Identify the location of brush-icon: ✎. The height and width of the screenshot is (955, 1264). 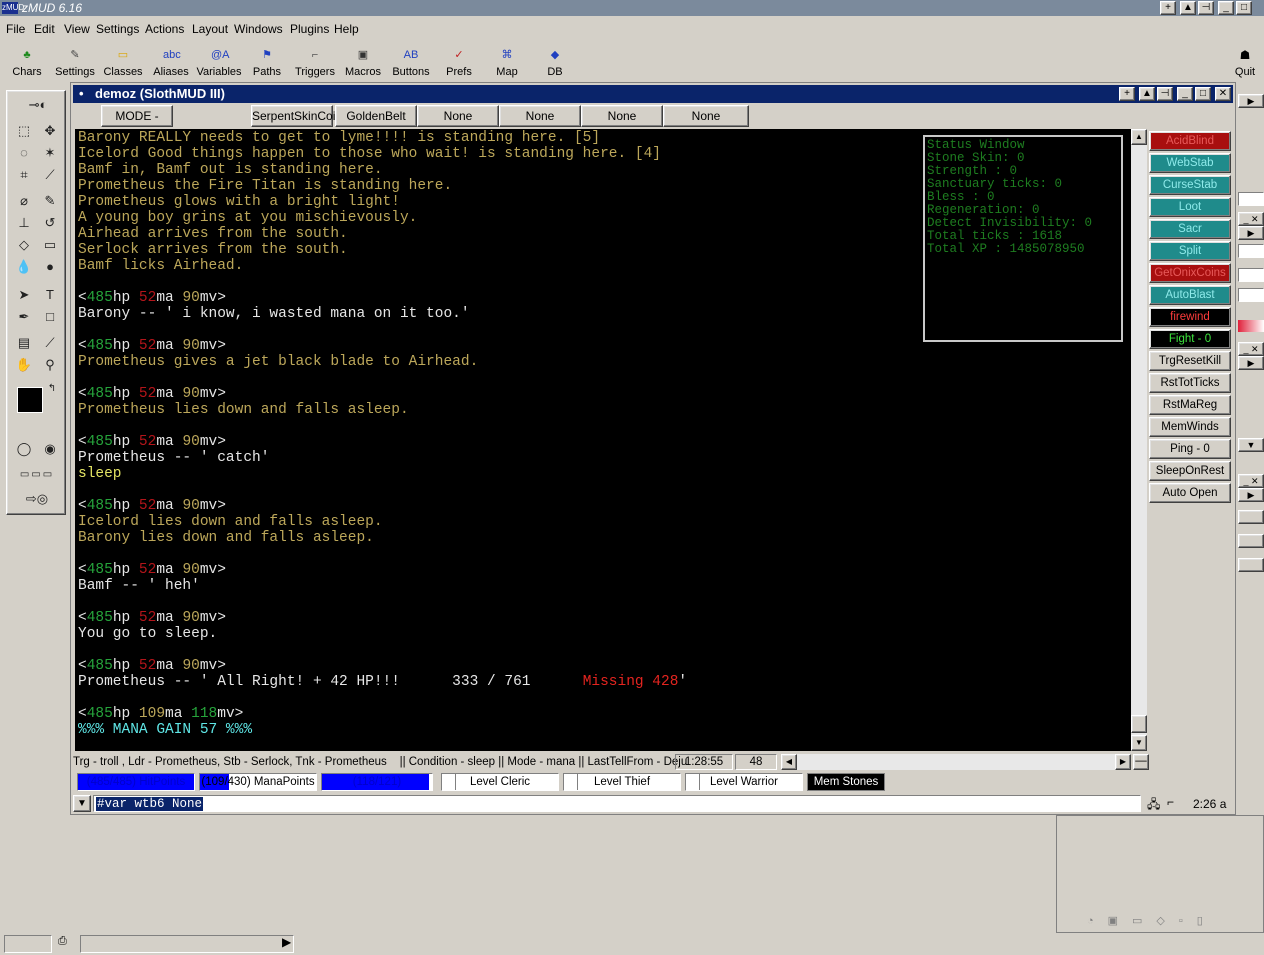
(50, 201).